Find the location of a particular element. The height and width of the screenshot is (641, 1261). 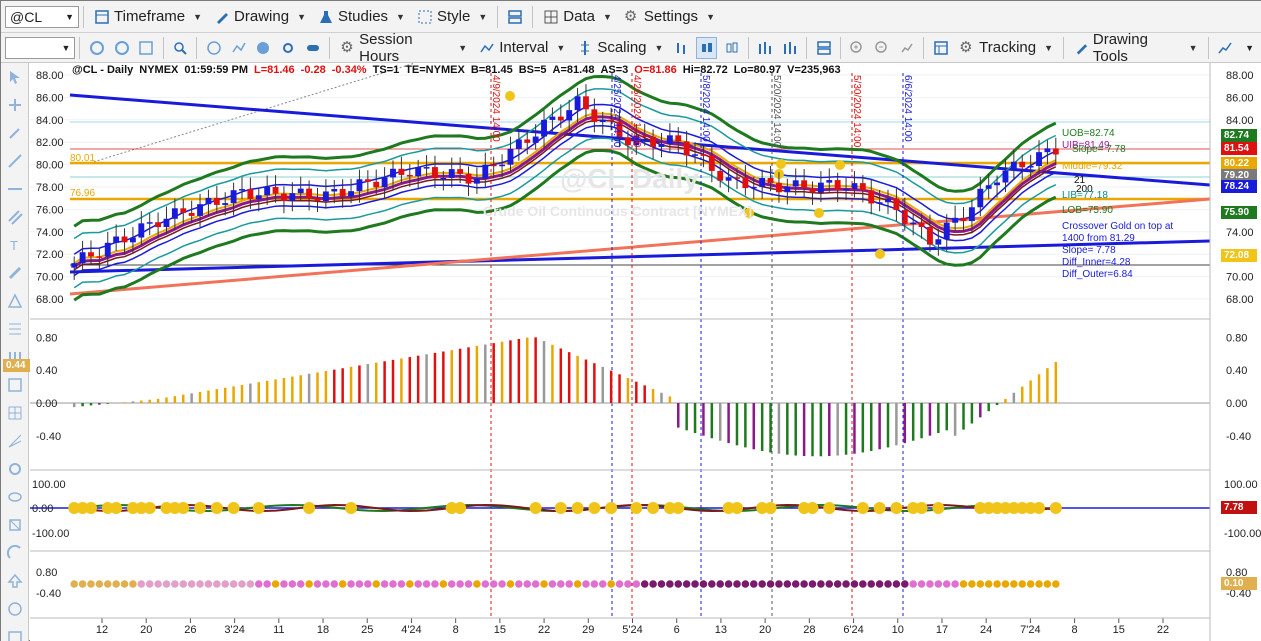

settings-icon is located at coordinates (288, 48).